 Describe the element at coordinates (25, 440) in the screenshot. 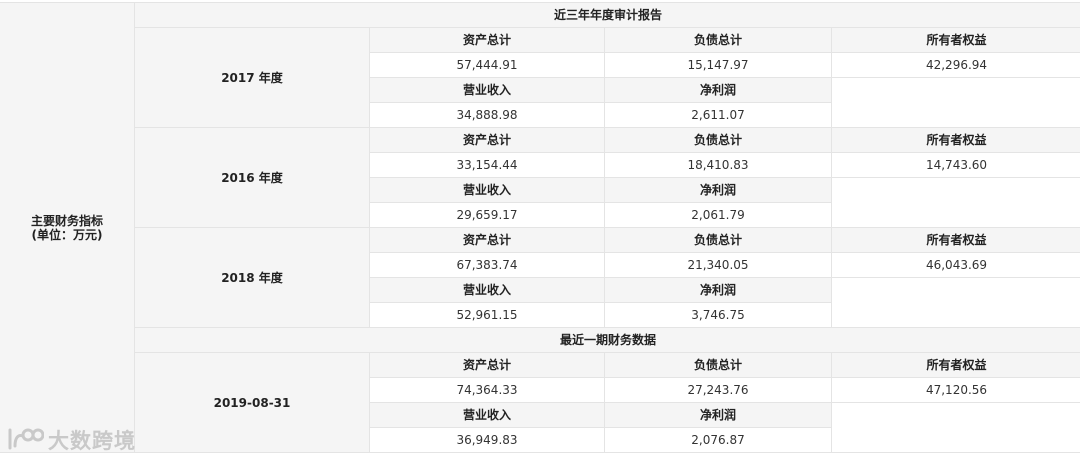

I see `logo-icon` at that location.